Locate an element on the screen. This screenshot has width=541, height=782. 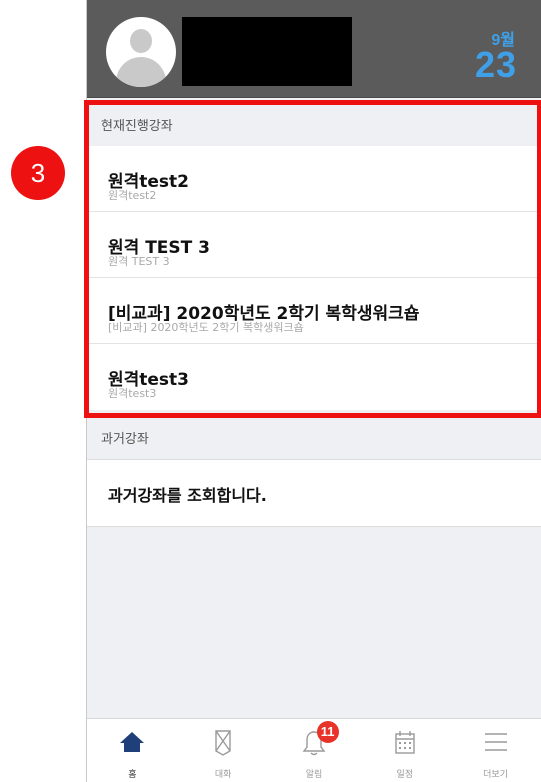
tab-chat-label: 대화 is located at coordinates (223, 775).